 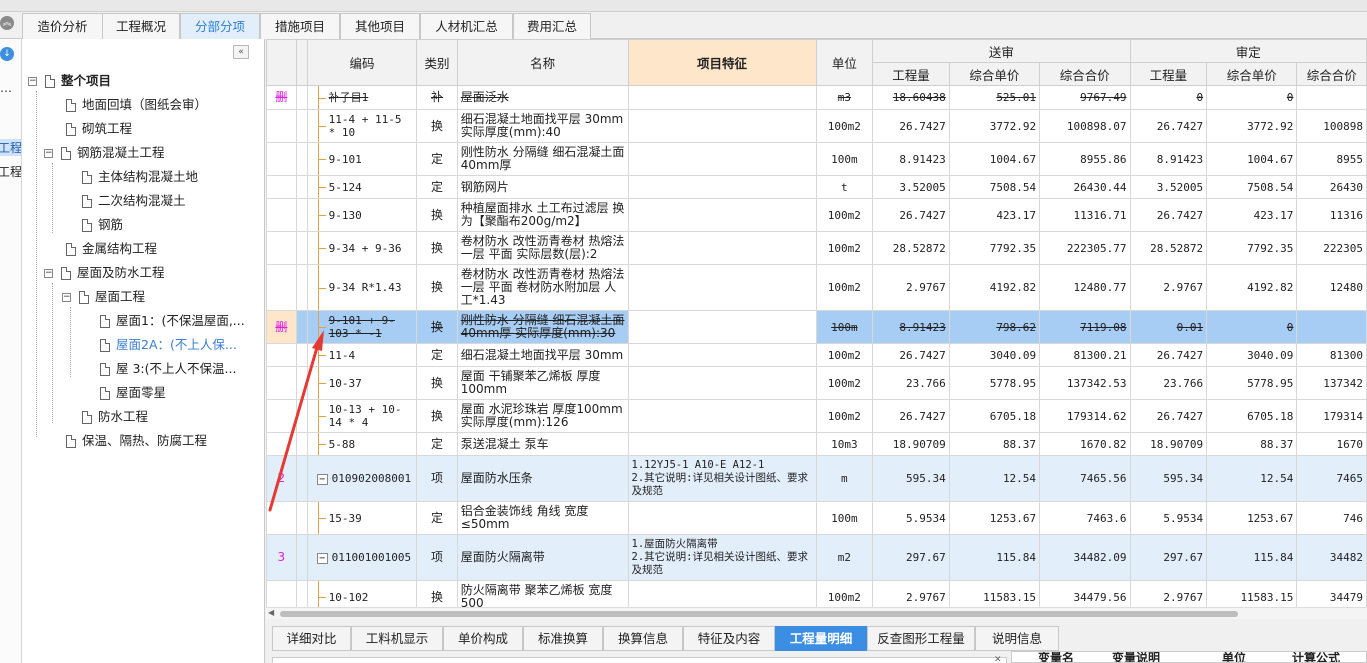 What do you see at coordinates (994, 97) in the screenshot?
I see `submit-unit-price-cell: 525.01` at bounding box center [994, 97].